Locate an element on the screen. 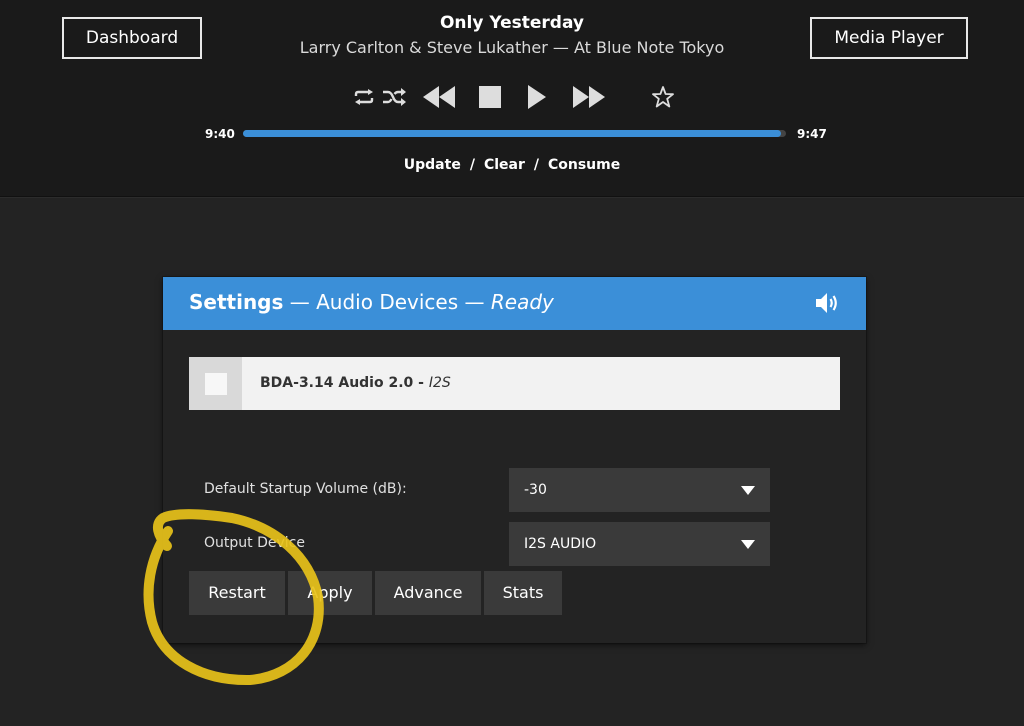  settings-title-label: Settings is located at coordinates (236, 302).